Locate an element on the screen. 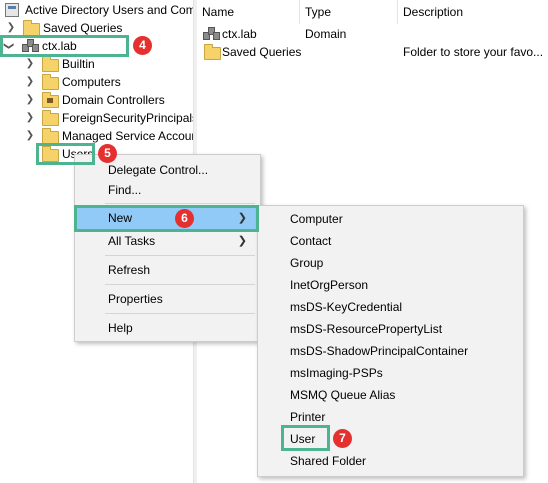 Image resolution: width=548 pixels, height=483 pixels. callout-box-new is located at coordinates (166, 218).